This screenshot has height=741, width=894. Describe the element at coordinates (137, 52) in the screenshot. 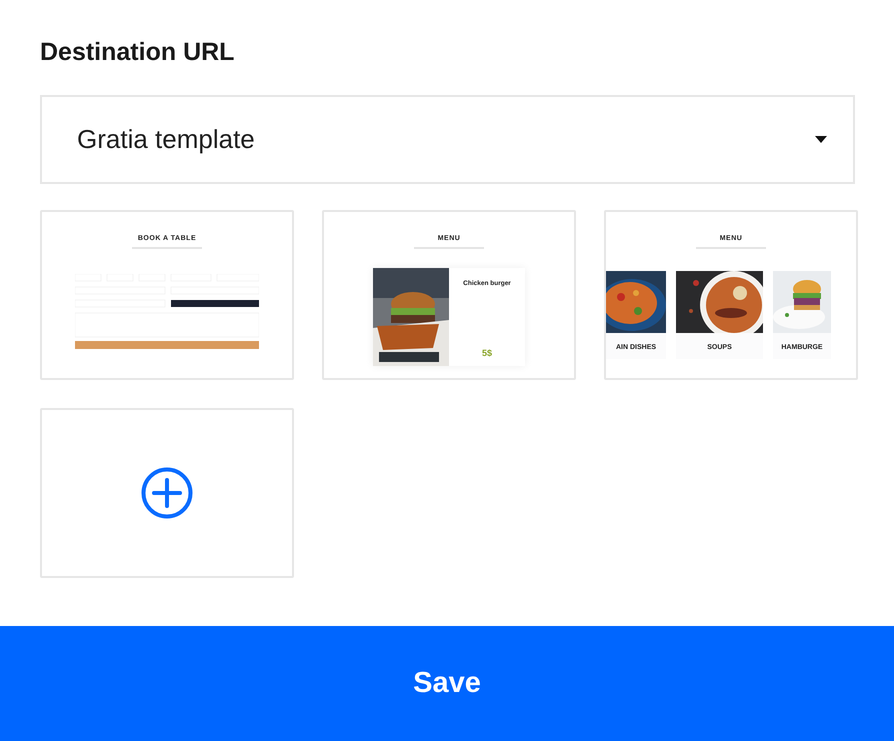

I see `section-title: Destination URL` at that location.